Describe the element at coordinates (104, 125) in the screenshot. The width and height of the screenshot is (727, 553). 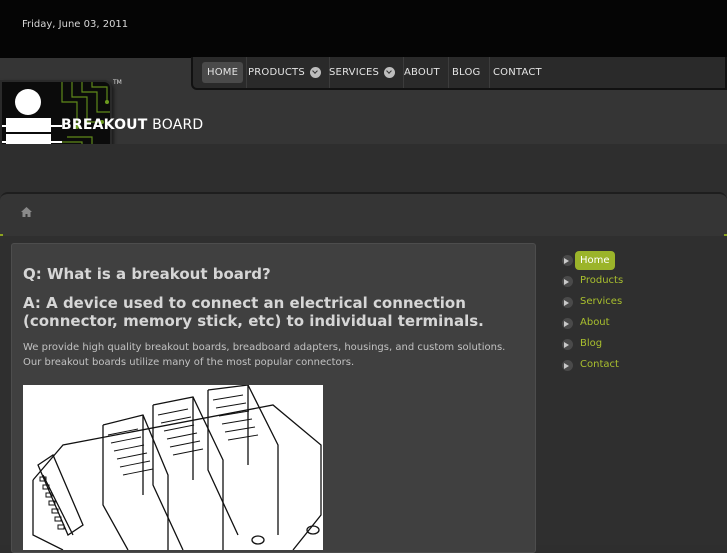
I see `logo-word-breakout: BREAKOUT` at that location.